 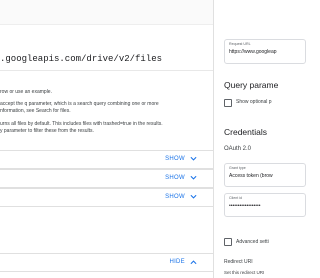 I want to click on section-row-3: SHOW, so click(x=106, y=197).